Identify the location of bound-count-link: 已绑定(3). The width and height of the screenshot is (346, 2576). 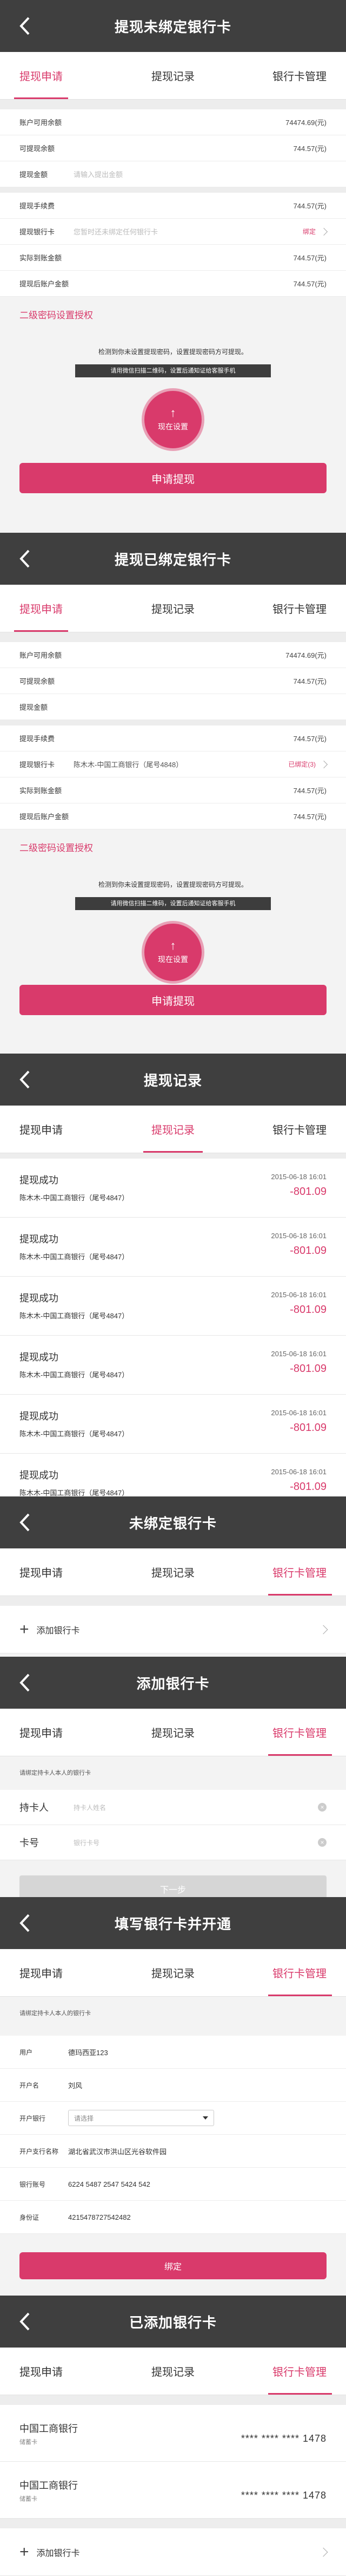
(302, 765).